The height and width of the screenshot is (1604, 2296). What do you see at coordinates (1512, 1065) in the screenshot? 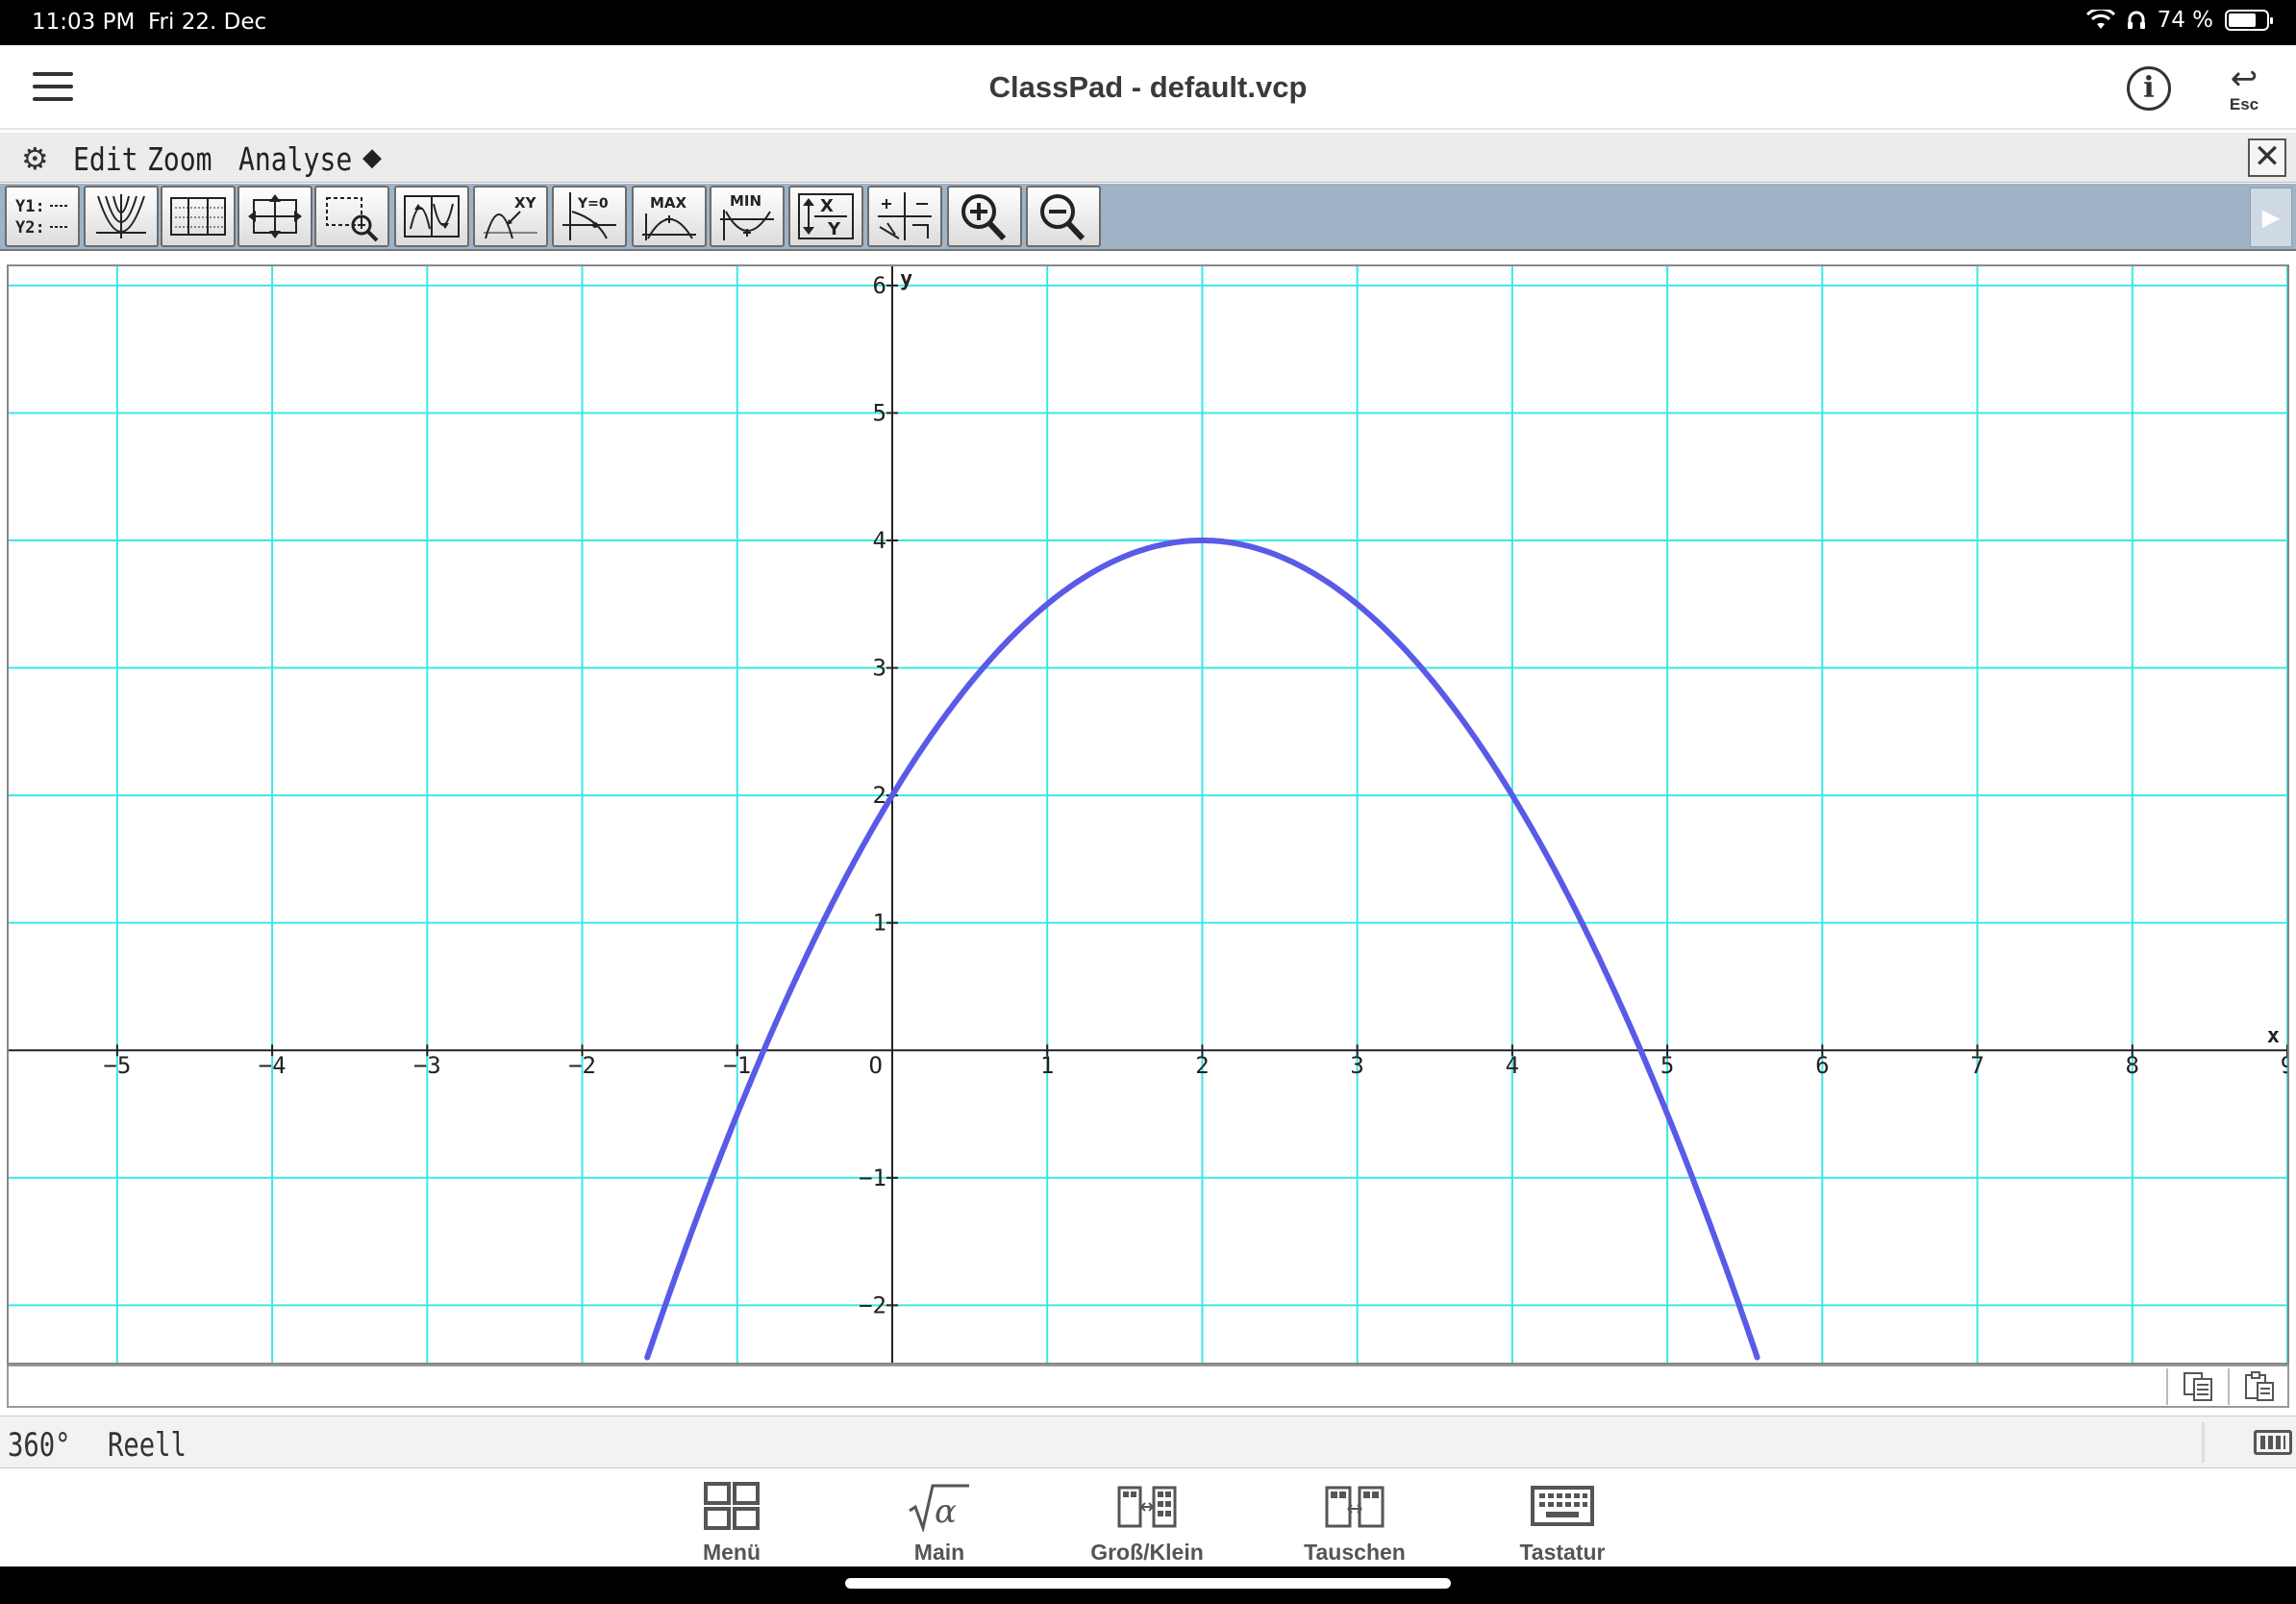
I see `x-tick-label: 4` at bounding box center [1512, 1065].